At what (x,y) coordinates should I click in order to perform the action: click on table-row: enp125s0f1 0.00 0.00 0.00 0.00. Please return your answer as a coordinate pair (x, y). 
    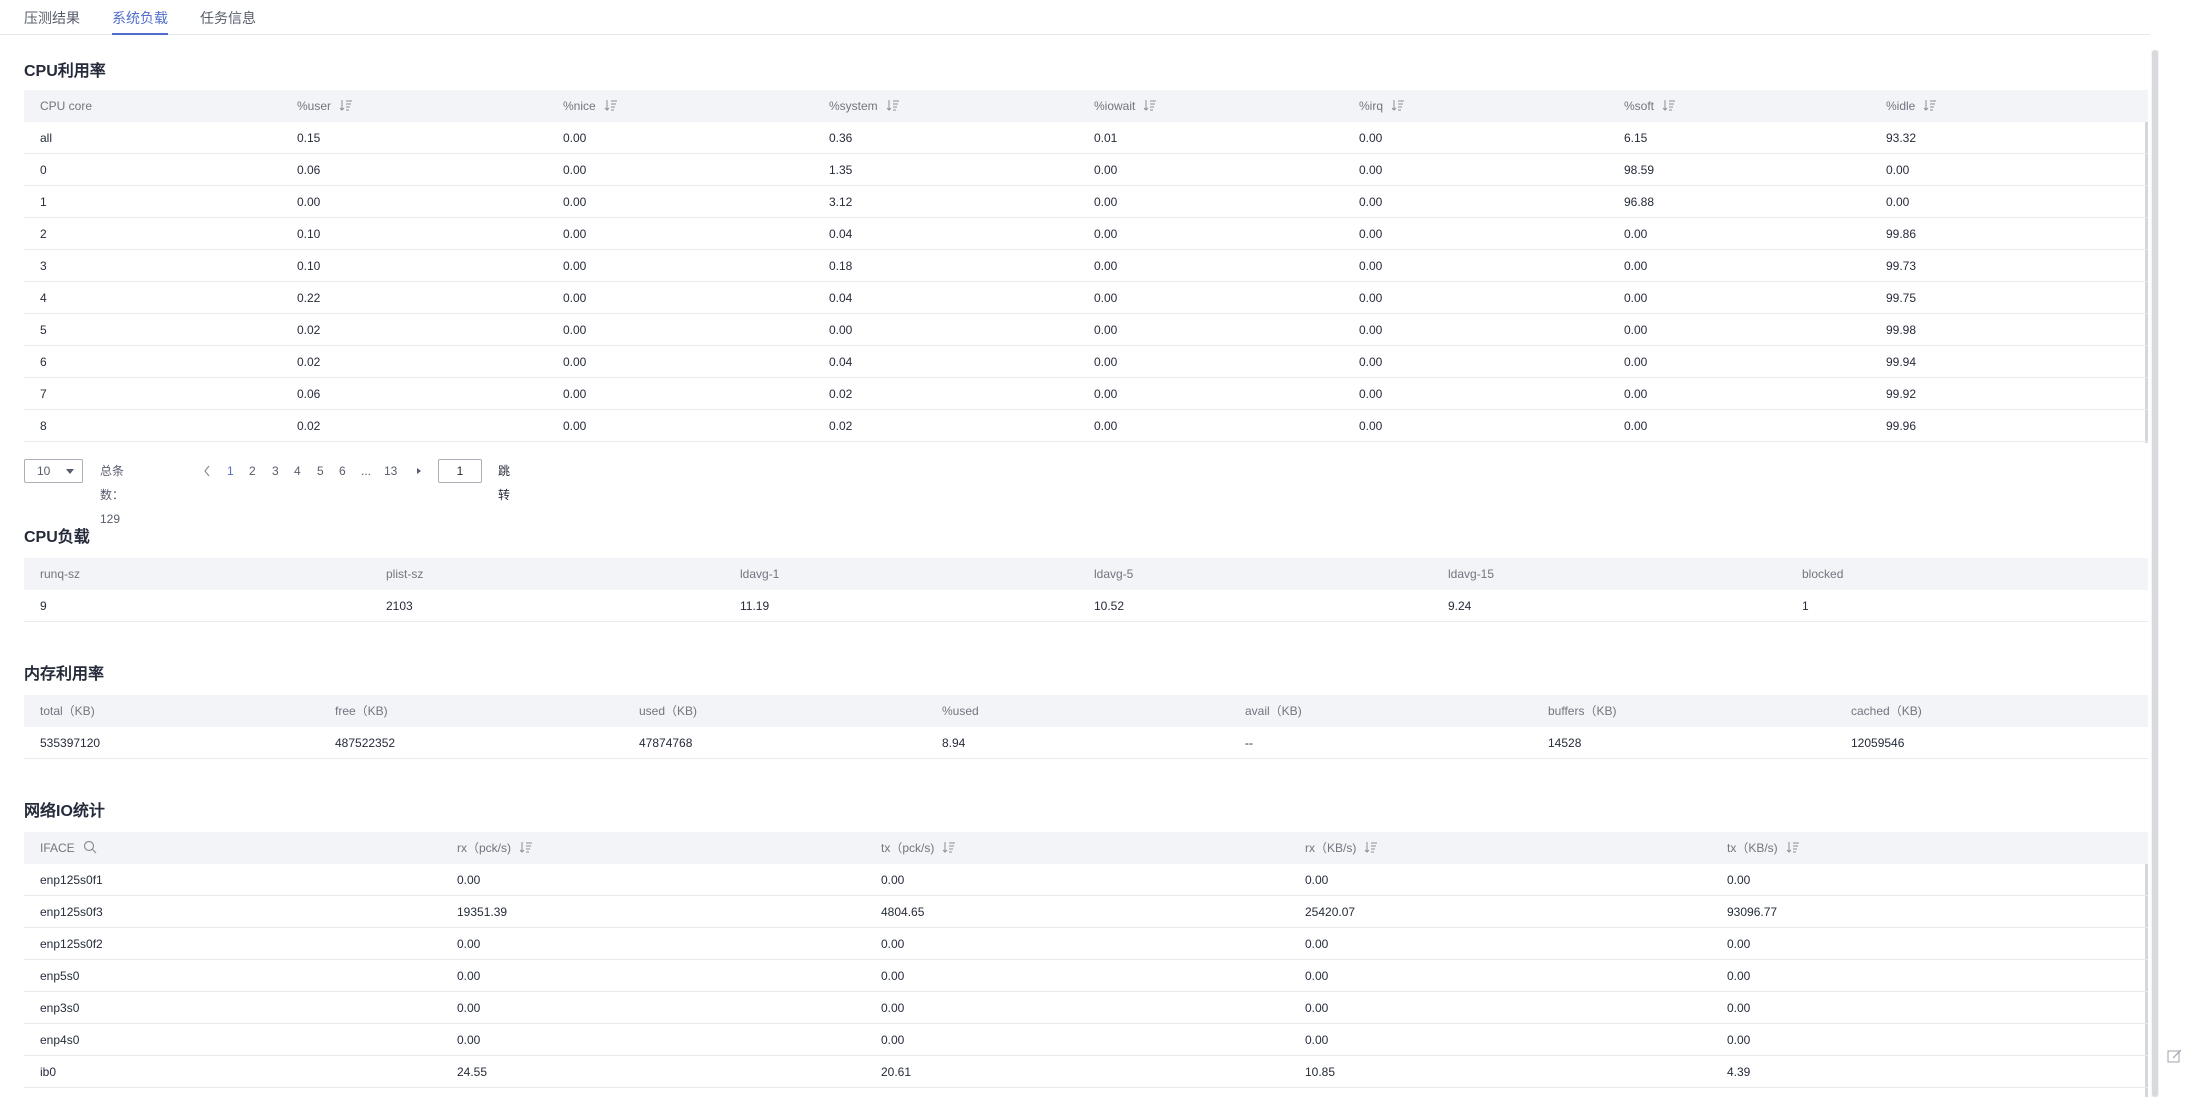
    Looking at the image, I should click on (1086, 880).